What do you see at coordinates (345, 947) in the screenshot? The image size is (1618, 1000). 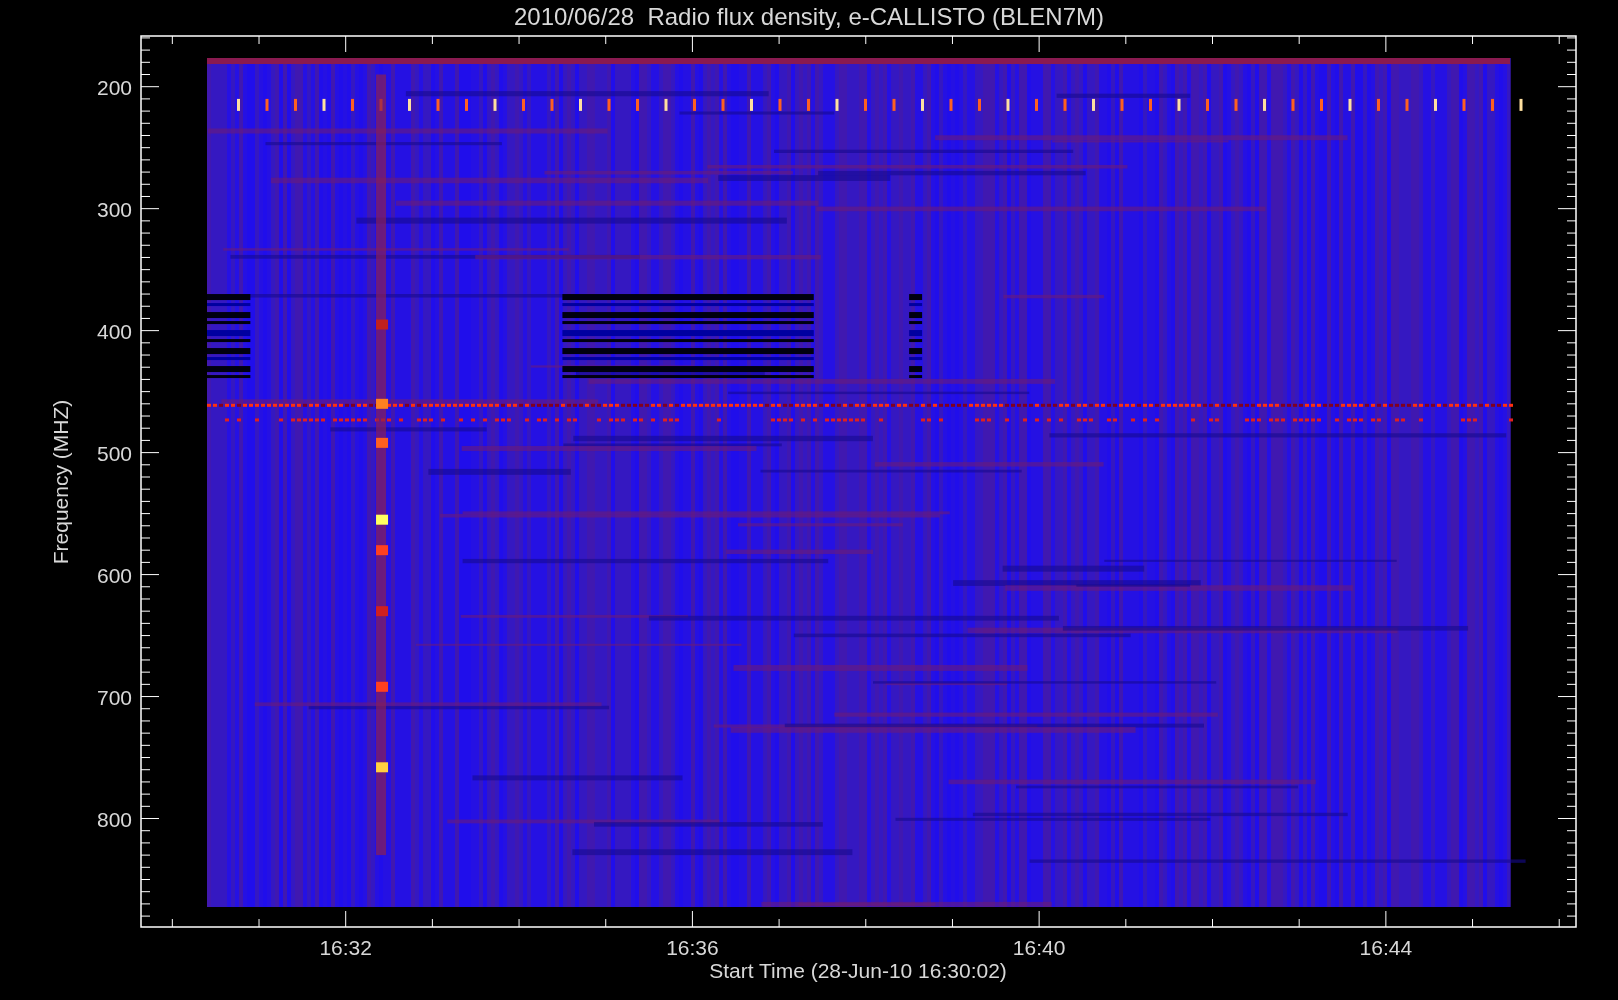 I see `axis-tick-label: 16:32` at bounding box center [345, 947].